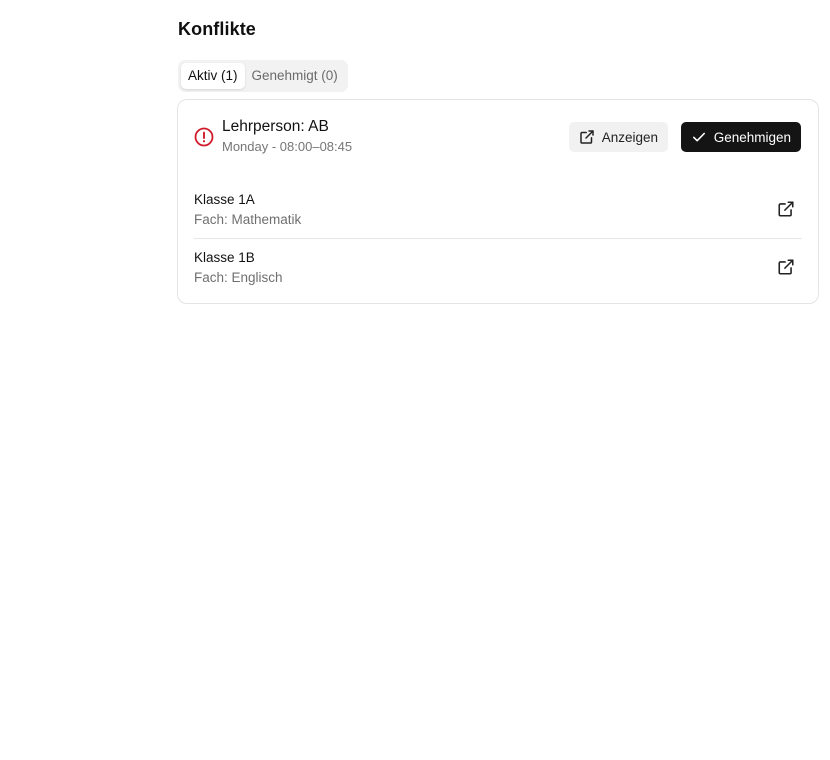 This screenshot has height=760, width=830. I want to click on tab-approved: Genehmigt (0), so click(295, 76).